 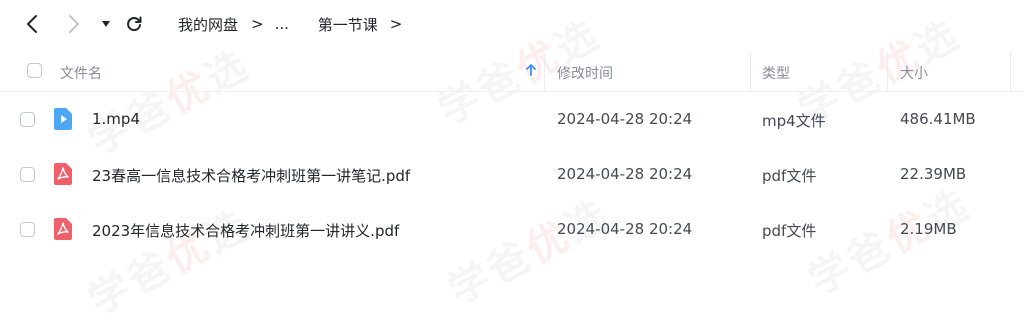 I want to click on breadcrumb-my-drive: 我的网盘, so click(x=208, y=24).